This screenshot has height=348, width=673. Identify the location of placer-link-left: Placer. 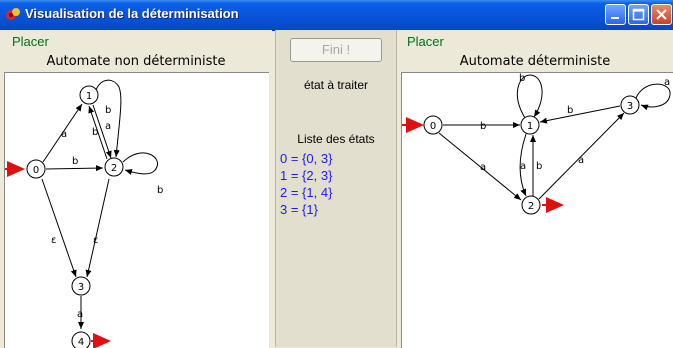
(30, 41).